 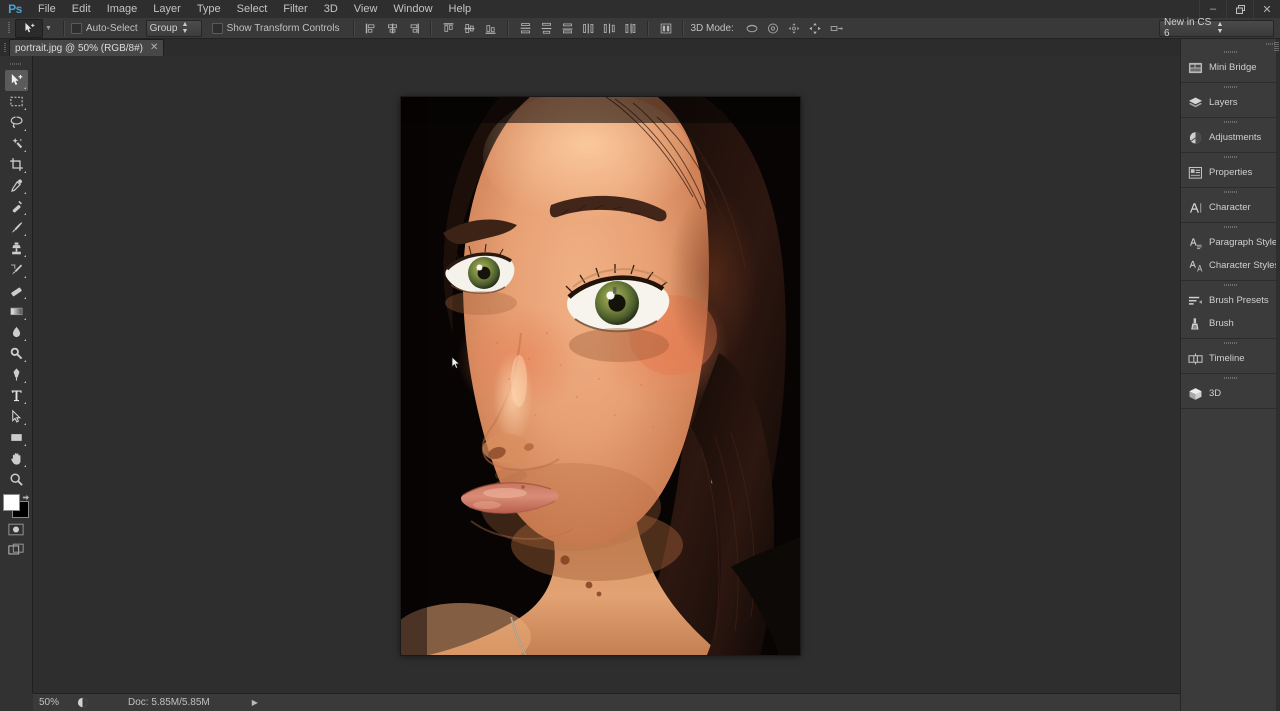 What do you see at coordinates (16, 80) in the screenshot?
I see `tool-move` at bounding box center [16, 80].